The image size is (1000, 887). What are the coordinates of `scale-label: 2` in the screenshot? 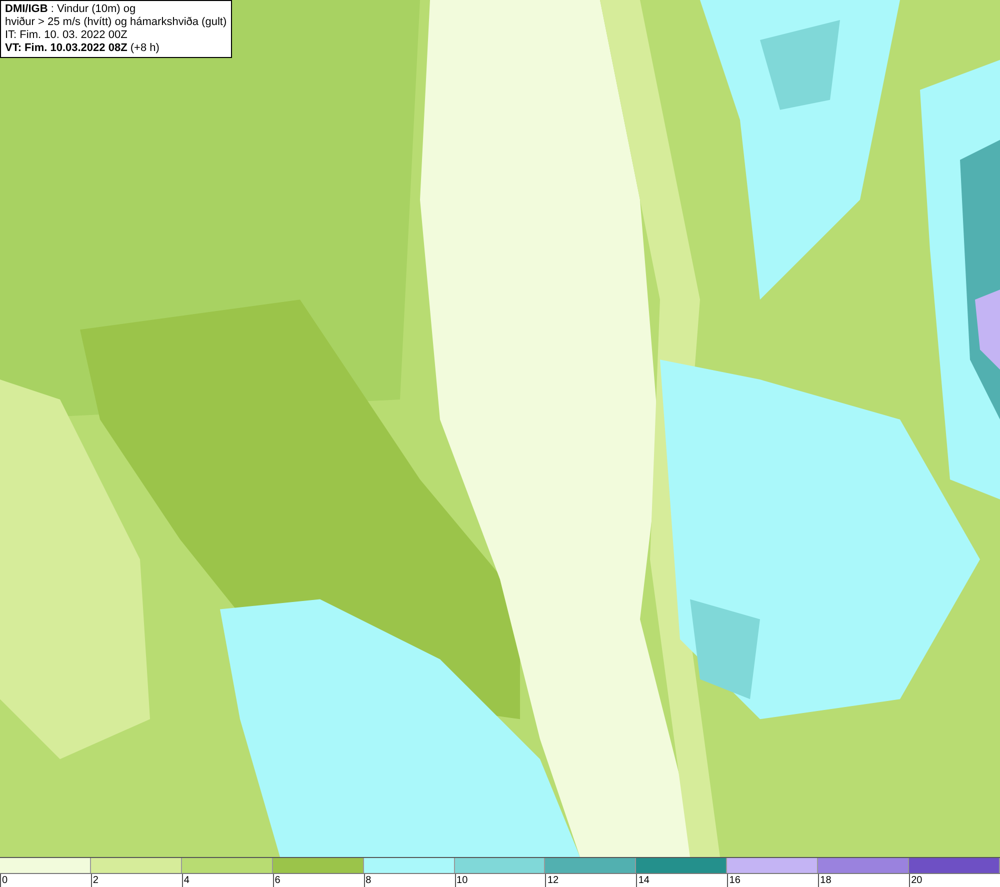 It's located at (94, 880).